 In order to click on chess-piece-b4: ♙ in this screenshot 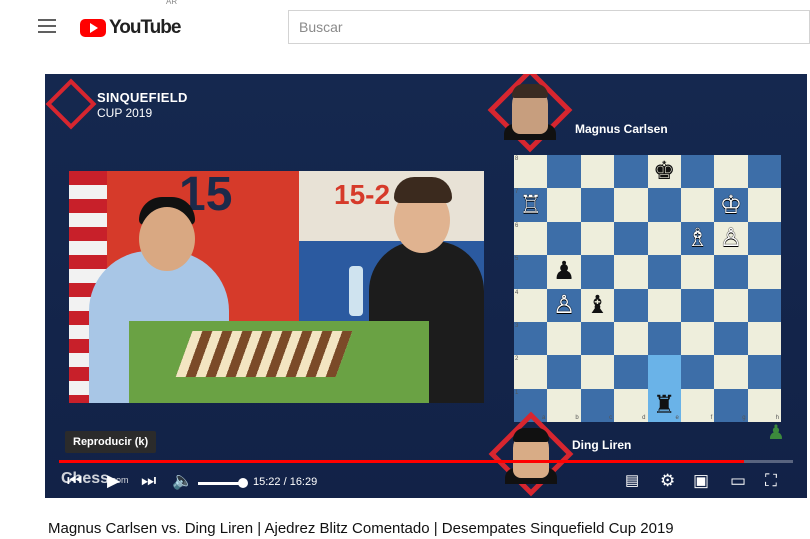, I will do `click(564, 304)`.